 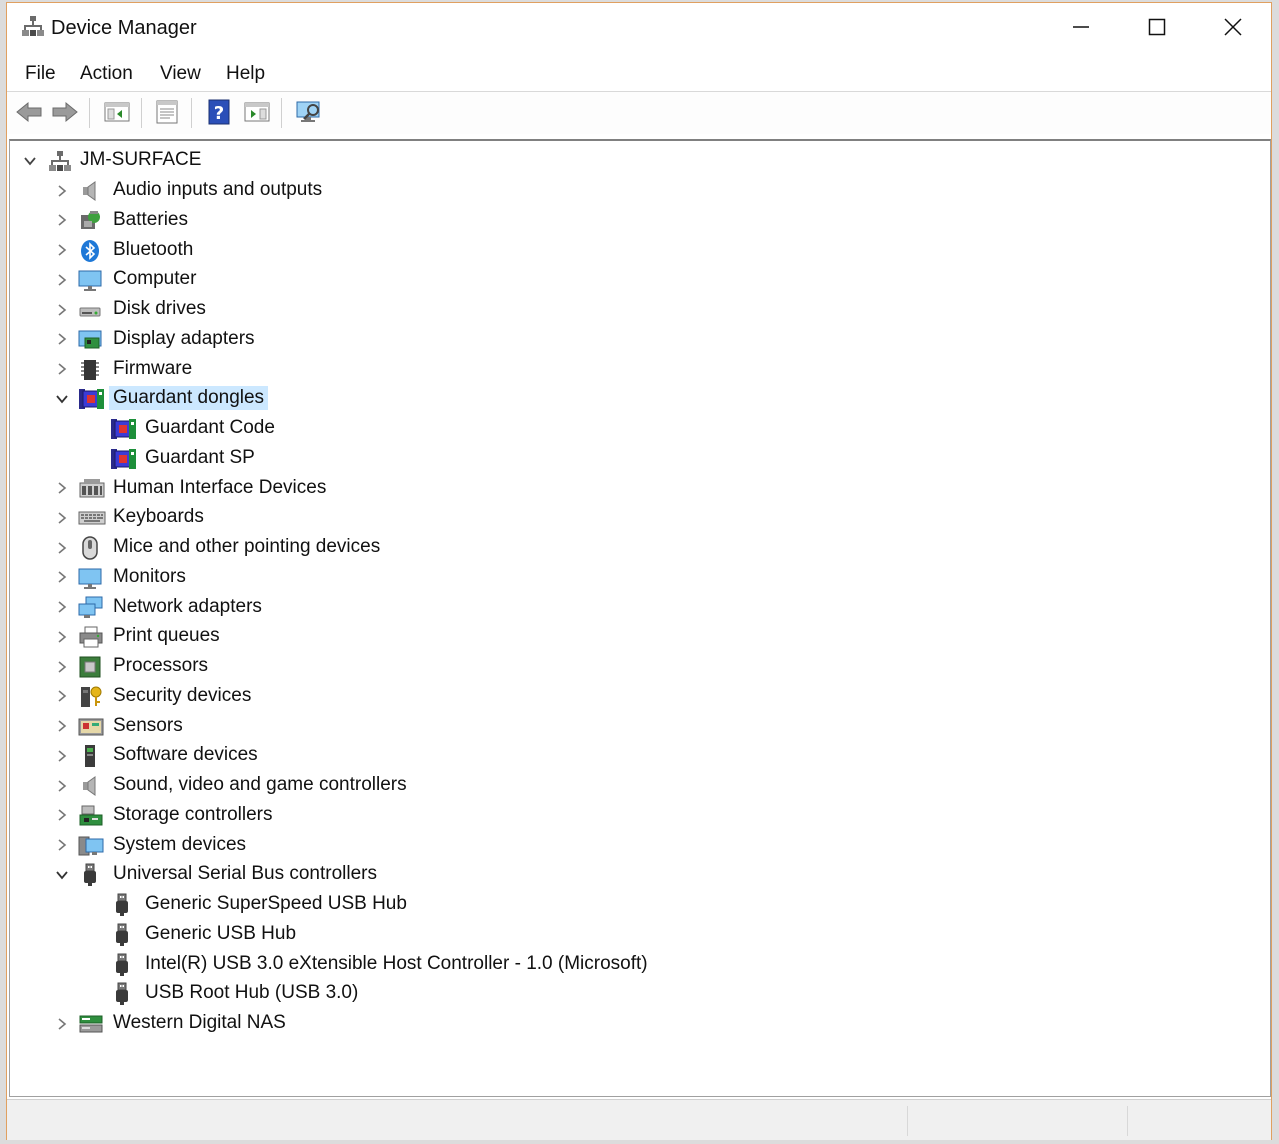 I want to click on show-action-pane-button, so click(x=257, y=112).